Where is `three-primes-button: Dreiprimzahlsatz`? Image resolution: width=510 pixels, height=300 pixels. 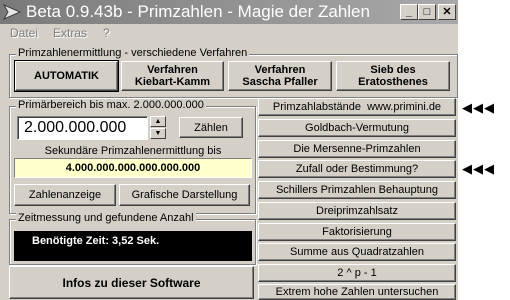 three-primes-button: Dreiprimzahlsatz is located at coordinates (357, 211).